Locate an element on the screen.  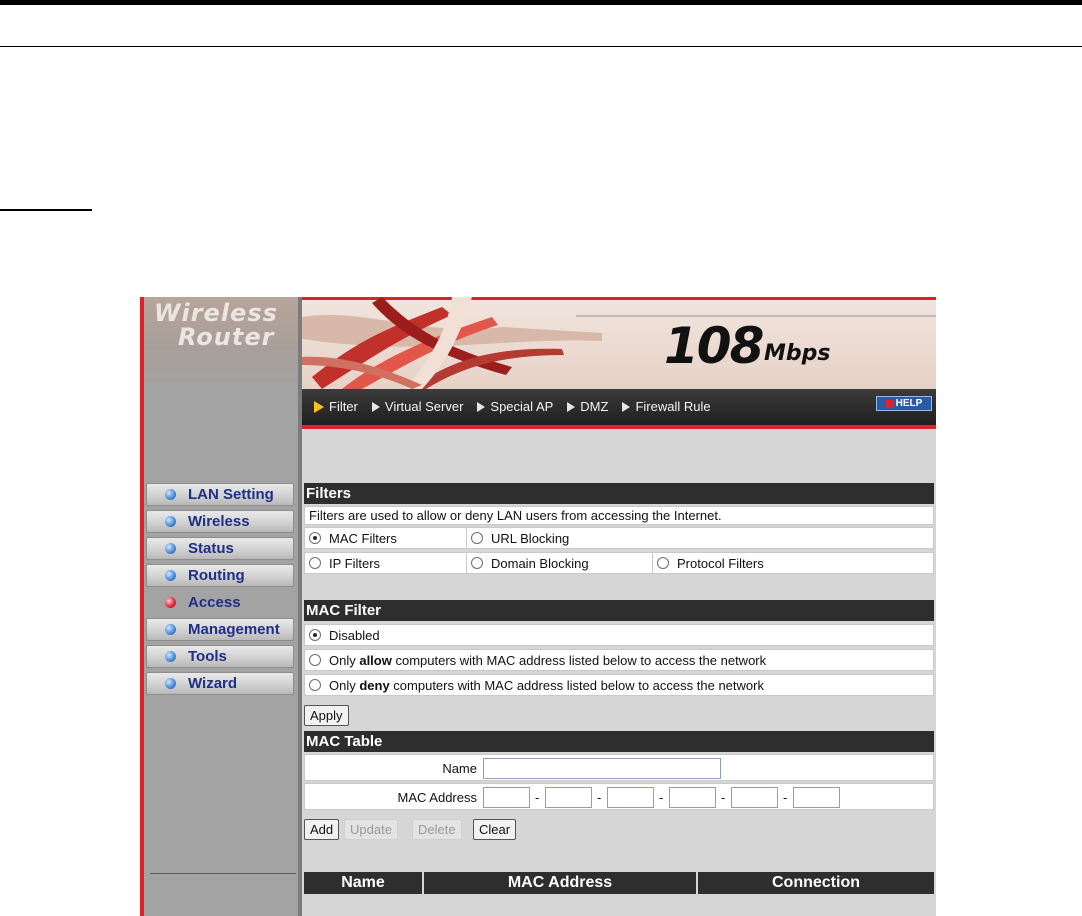
update-button: Update is located at coordinates (371, 829).